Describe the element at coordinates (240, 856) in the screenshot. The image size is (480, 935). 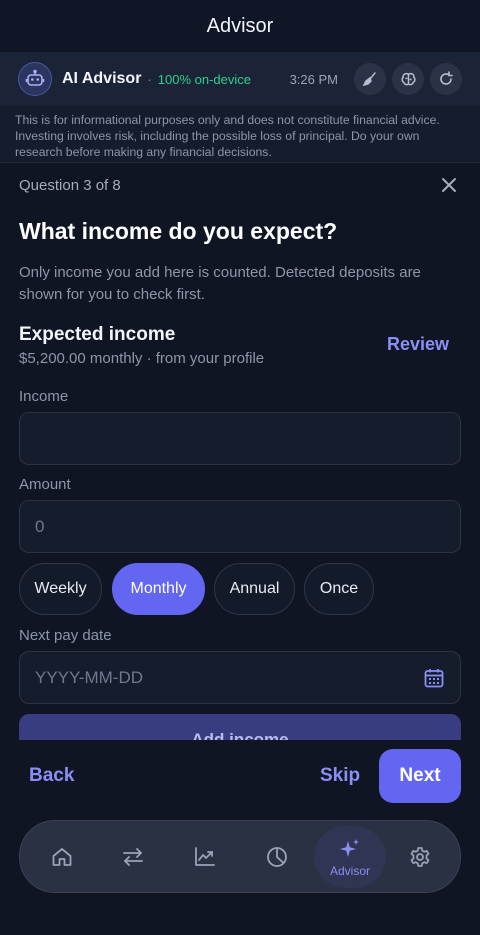
I see `bottom-tab-bar: Advisor` at that location.